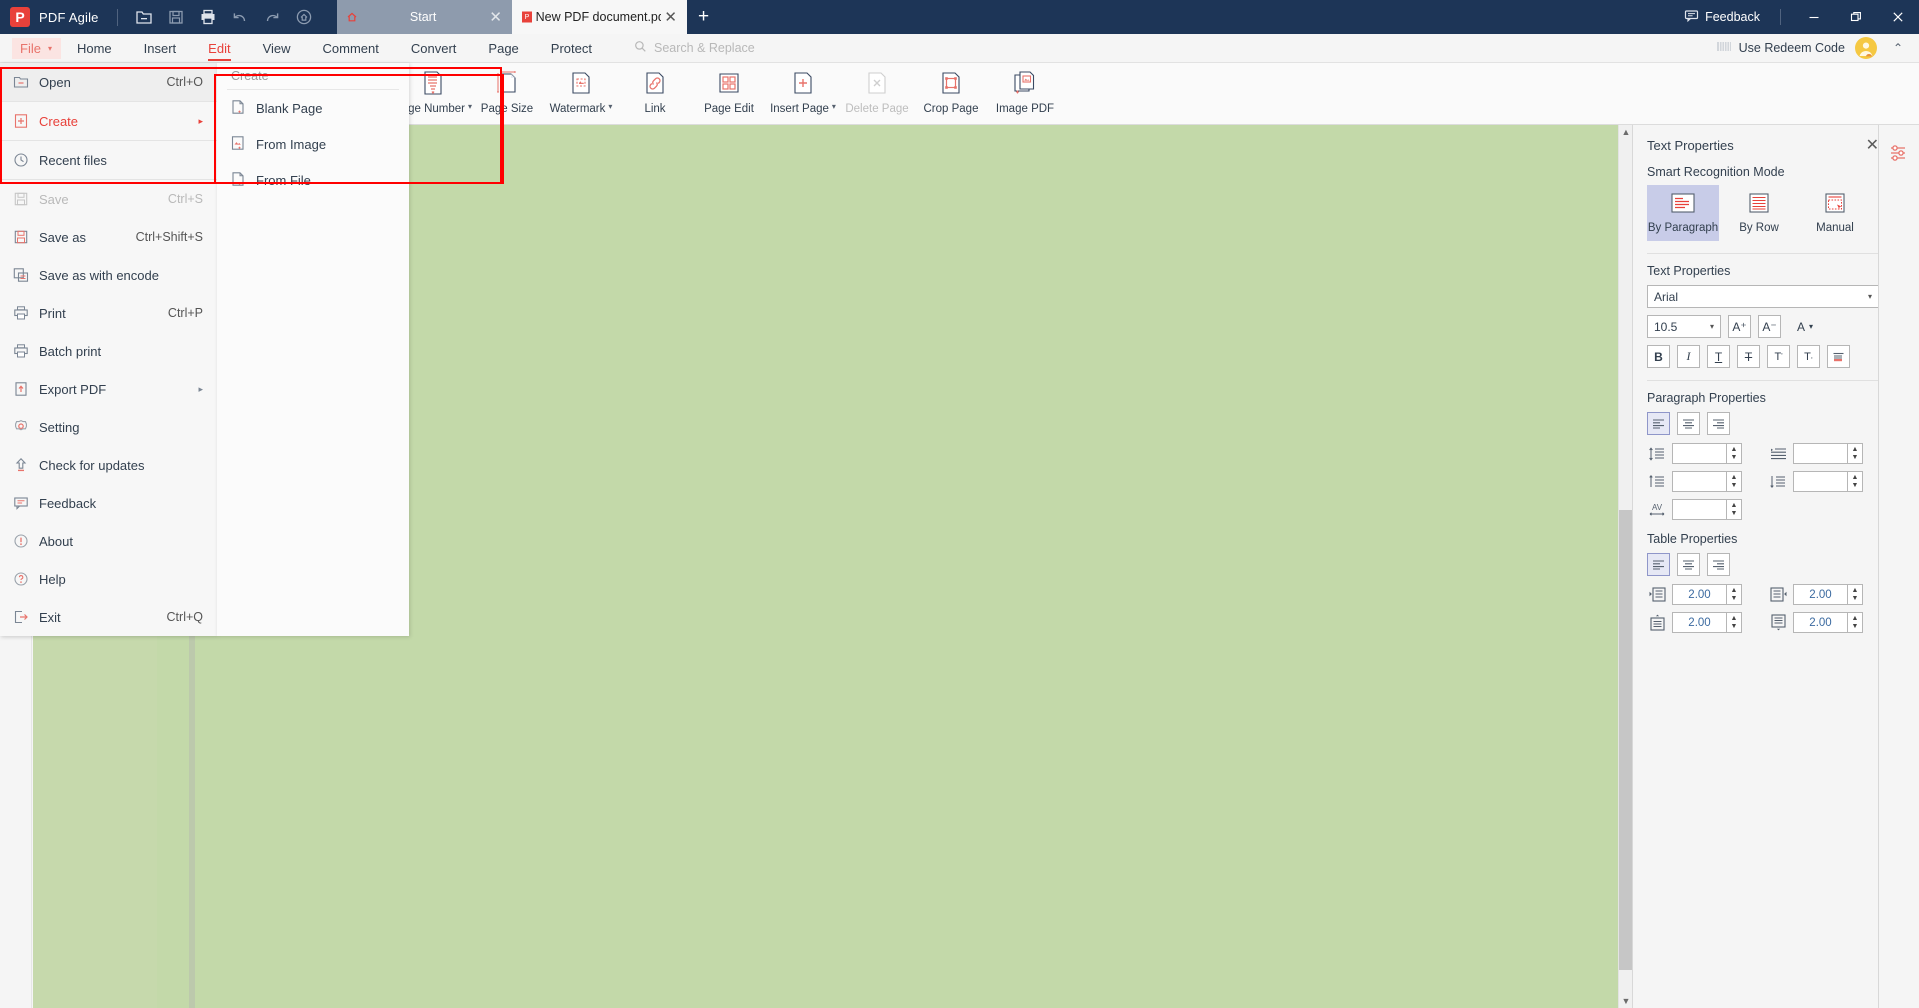  Describe the element at coordinates (1658, 564) in the screenshot. I see `table-align-left-button` at that location.